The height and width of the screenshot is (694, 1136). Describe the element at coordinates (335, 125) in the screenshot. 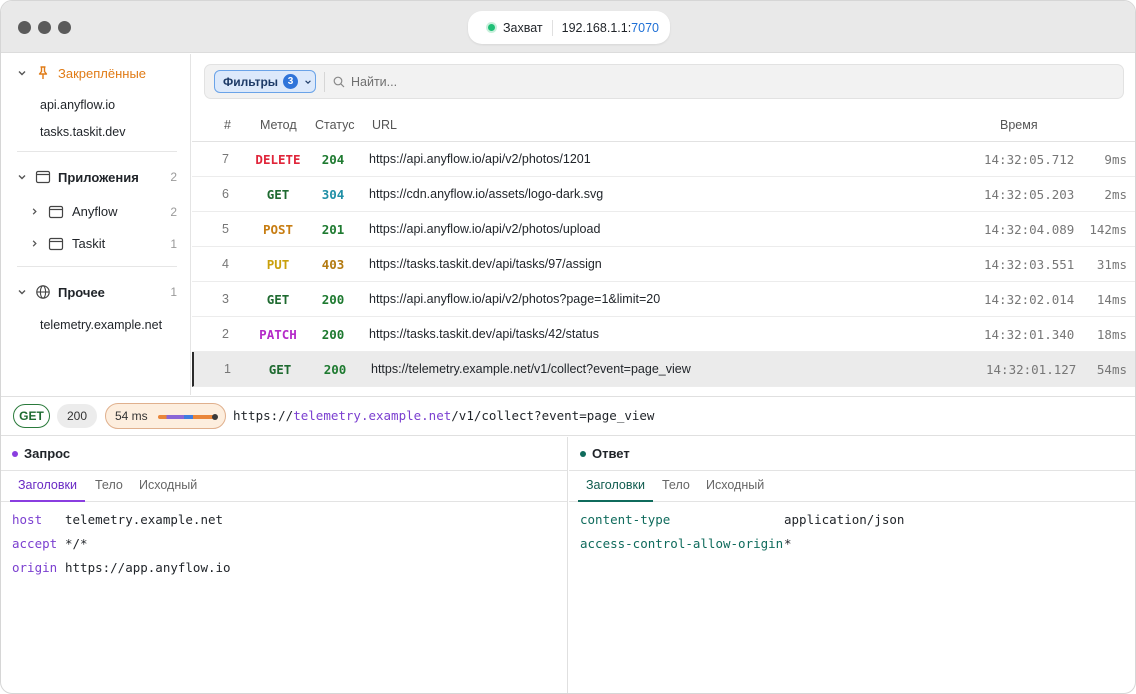

I see `column-header-status: Статус` at that location.